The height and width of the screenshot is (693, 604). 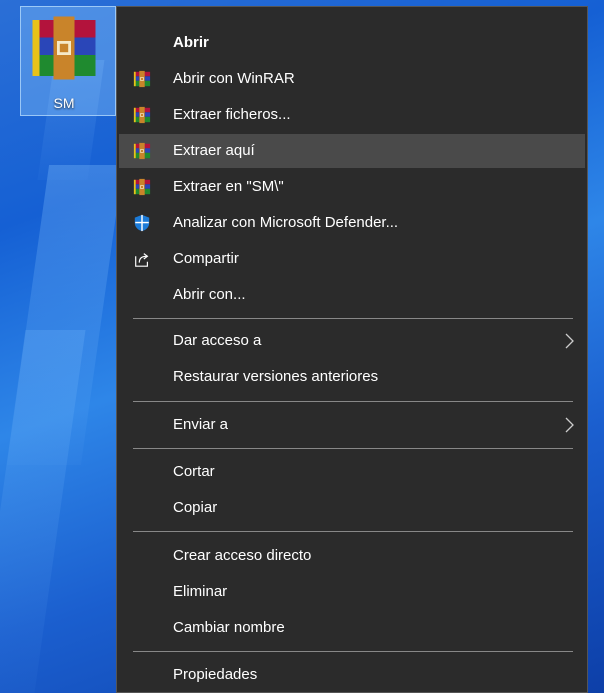 What do you see at coordinates (64, 103) in the screenshot?
I see `desktop-icon-label: SM` at bounding box center [64, 103].